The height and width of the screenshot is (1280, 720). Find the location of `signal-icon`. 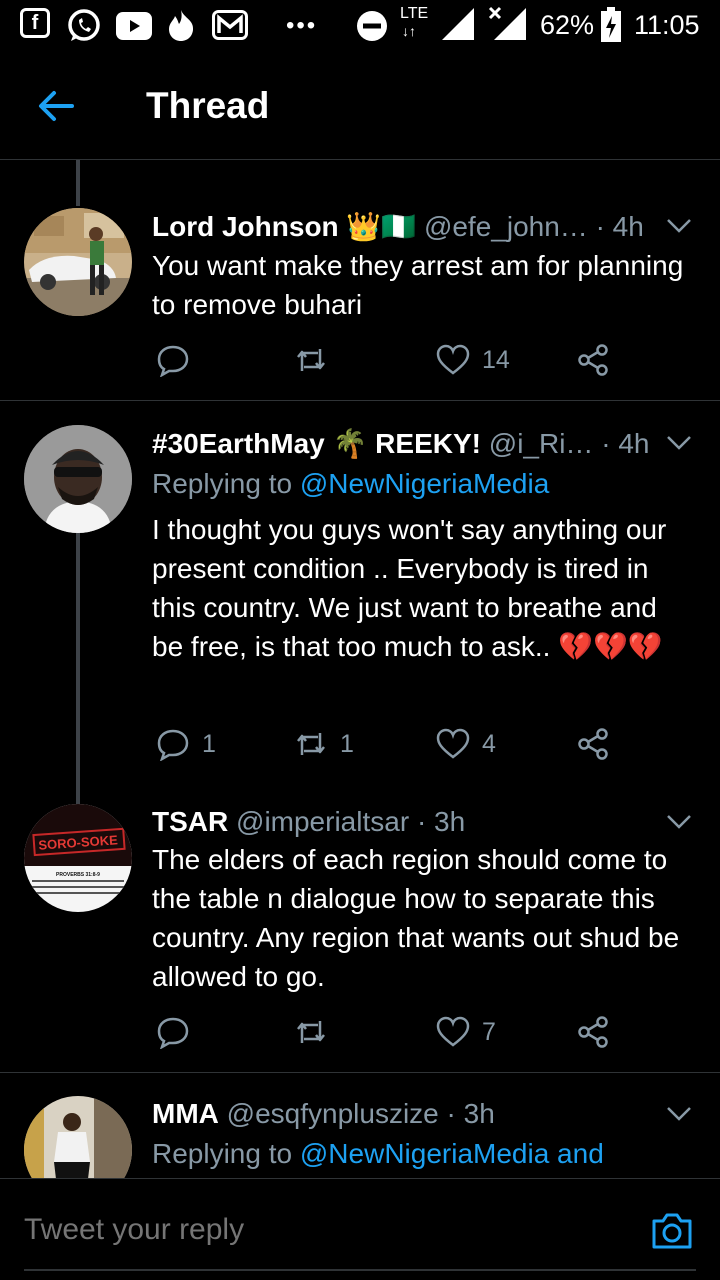

signal-icon is located at coordinates (458, 26).